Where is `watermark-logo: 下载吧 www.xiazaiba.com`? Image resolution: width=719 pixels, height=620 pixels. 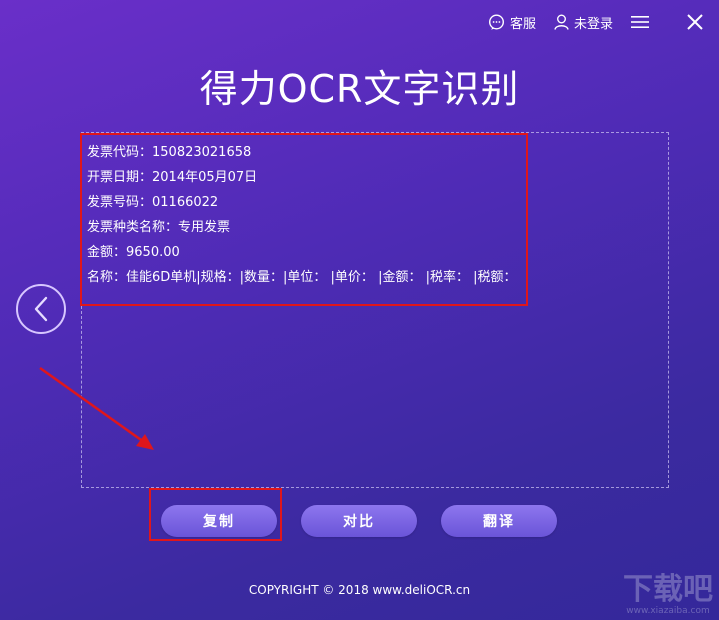
watermark-logo: 下载吧 www.xiazaiba.com is located at coordinates (668, 594).